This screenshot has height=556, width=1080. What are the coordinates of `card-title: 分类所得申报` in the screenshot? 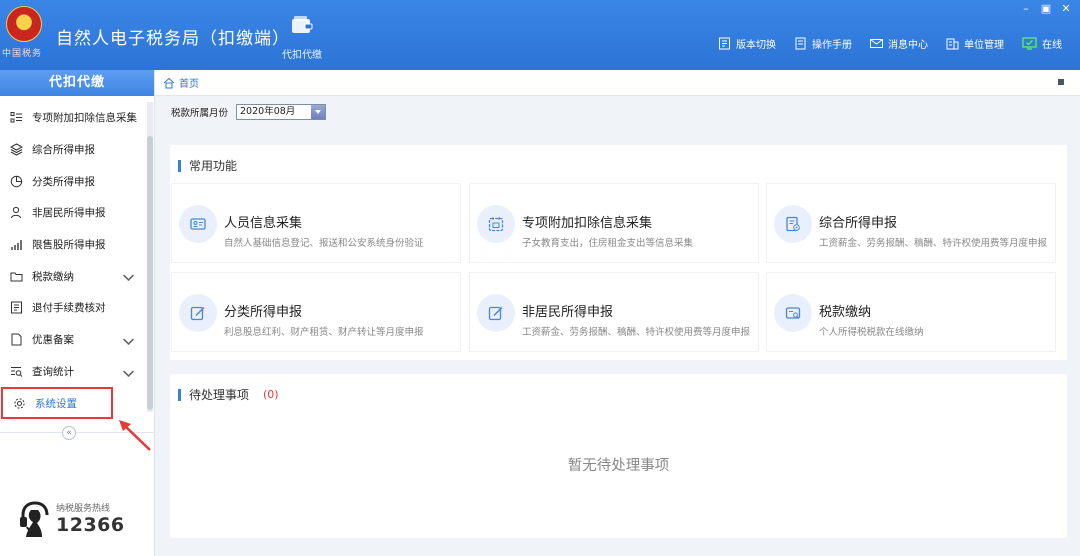 It's located at (263, 312).